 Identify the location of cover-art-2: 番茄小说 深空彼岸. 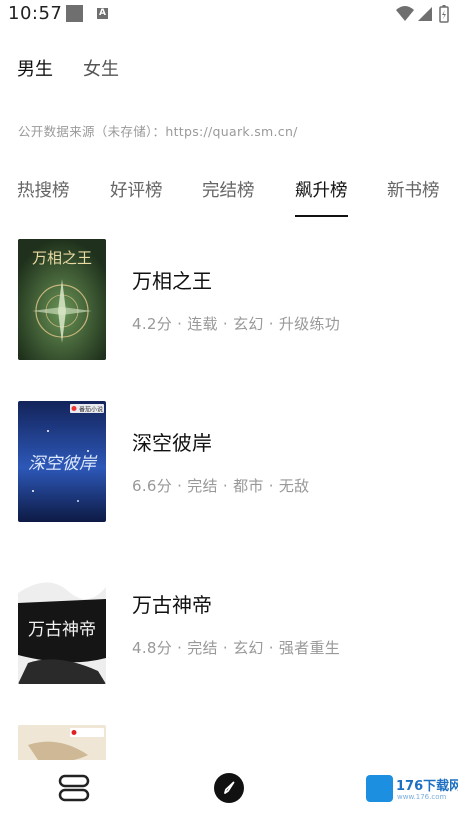
(62, 461).